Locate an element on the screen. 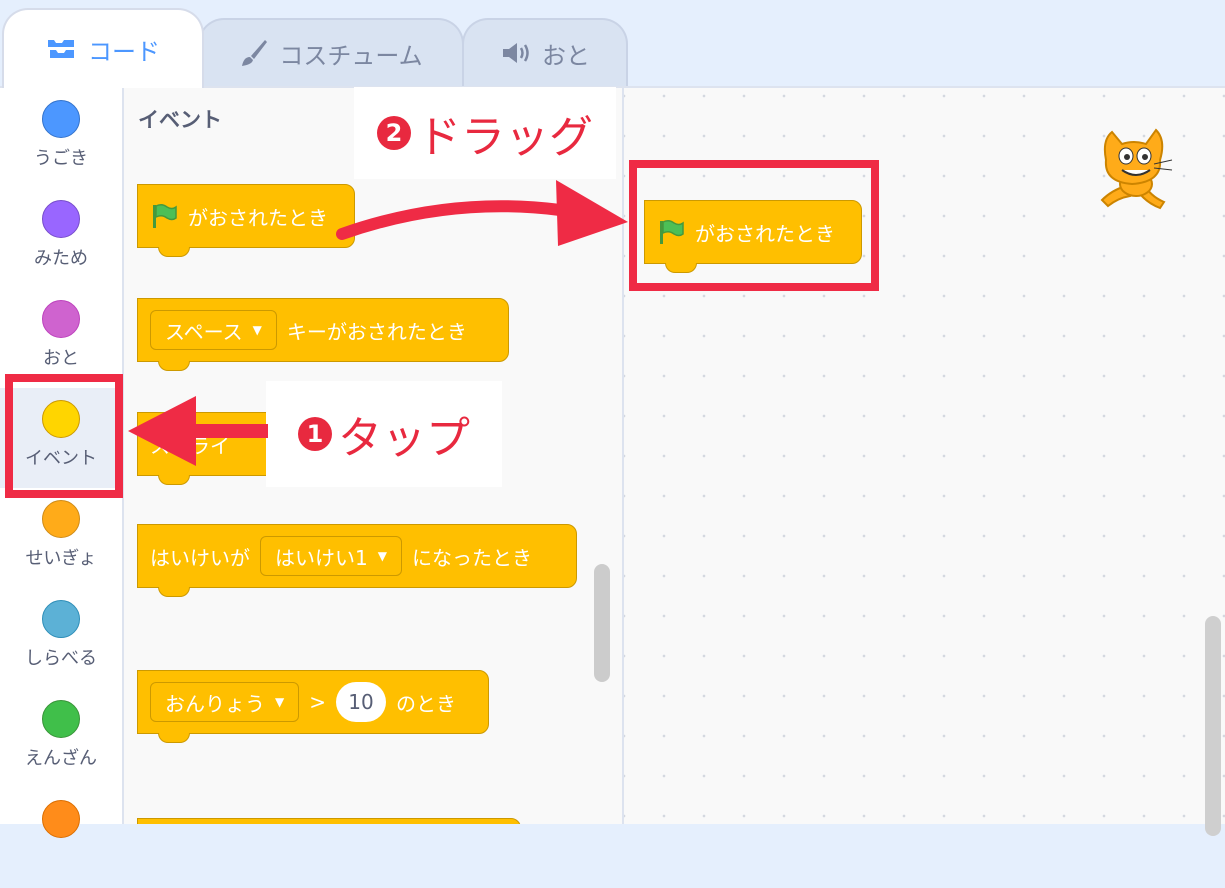  drag-arrow-icon is located at coordinates (482, 213).